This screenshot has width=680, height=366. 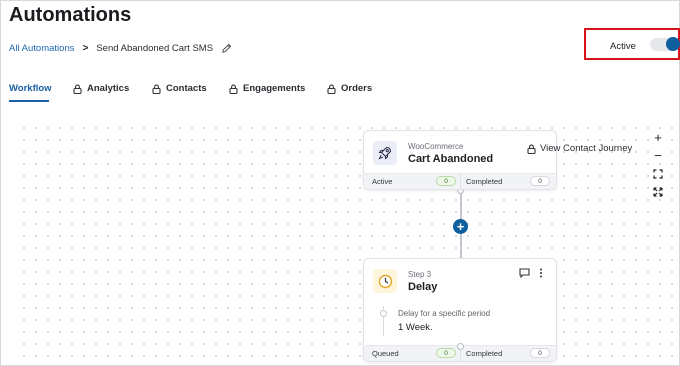 I want to click on tab-label: Analytics, so click(x=108, y=88).